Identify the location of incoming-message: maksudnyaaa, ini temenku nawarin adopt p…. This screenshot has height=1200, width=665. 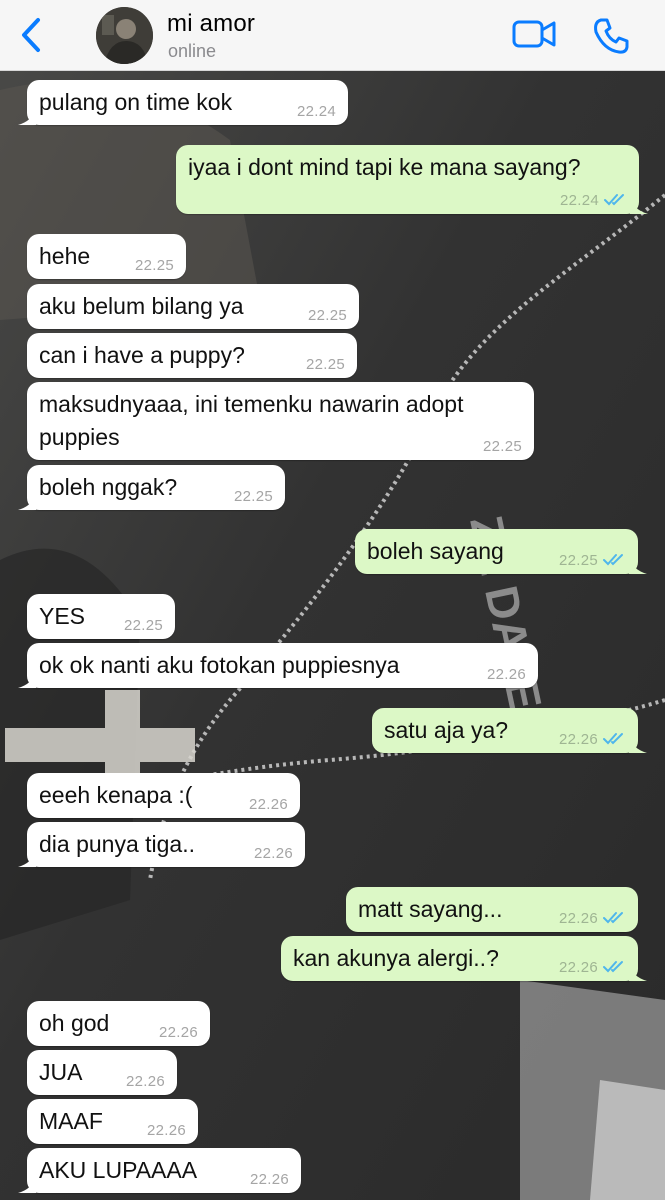
(280, 421).